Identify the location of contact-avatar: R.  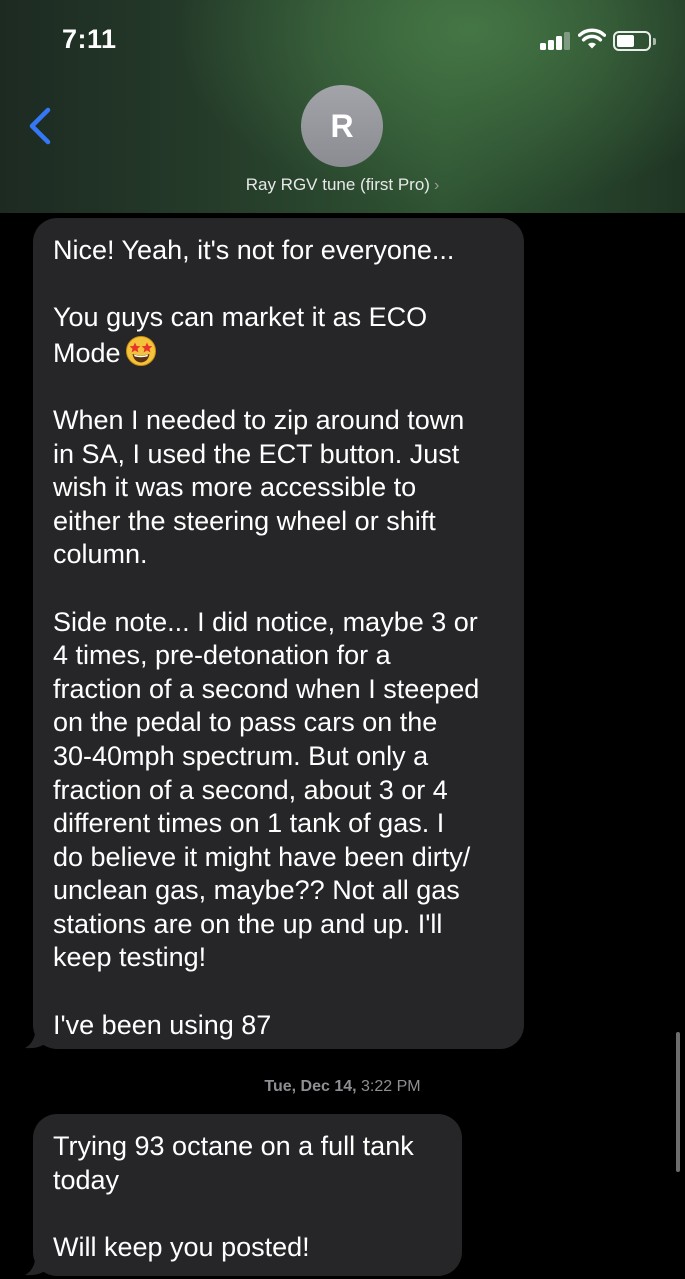
(342, 126).